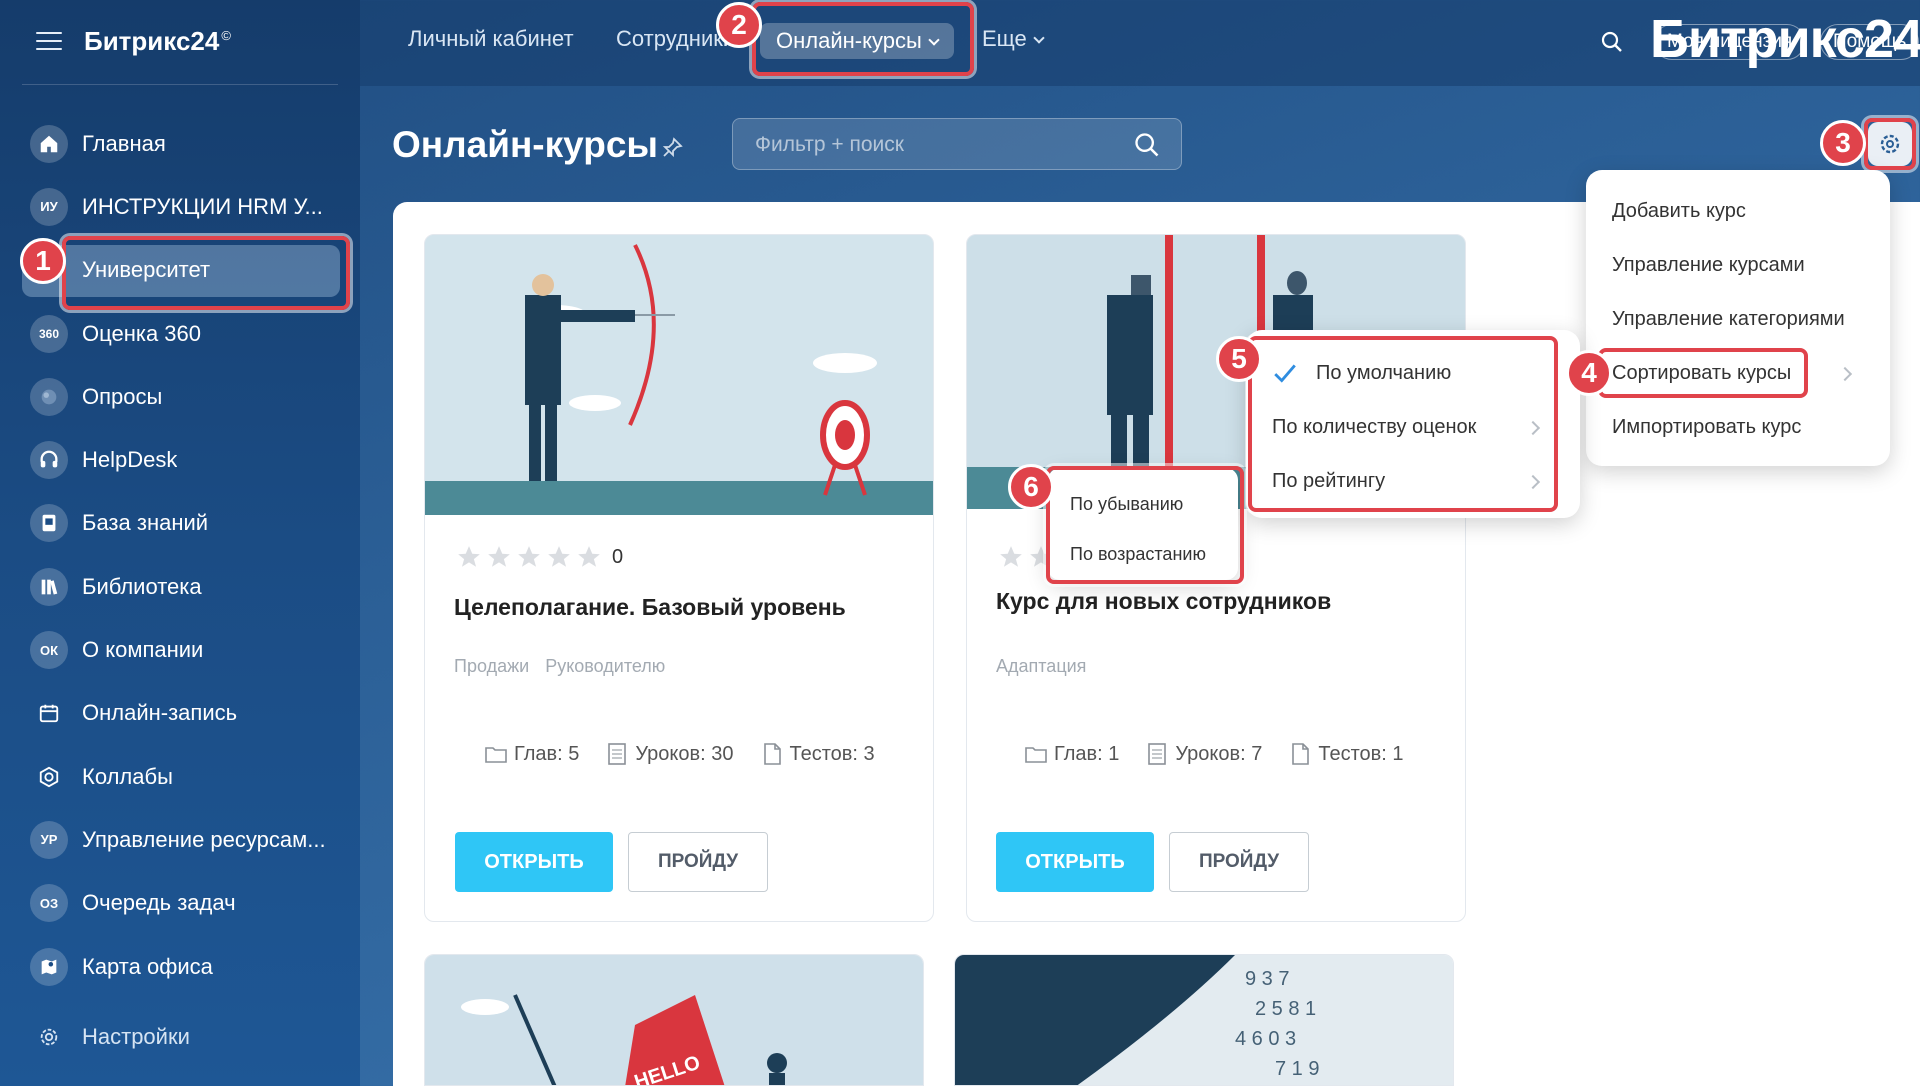 This screenshot has height=1086, width=1920. Describe the element at coordinates (49, 42) in the screenshot. I see `menu-burger-icon` at that location.